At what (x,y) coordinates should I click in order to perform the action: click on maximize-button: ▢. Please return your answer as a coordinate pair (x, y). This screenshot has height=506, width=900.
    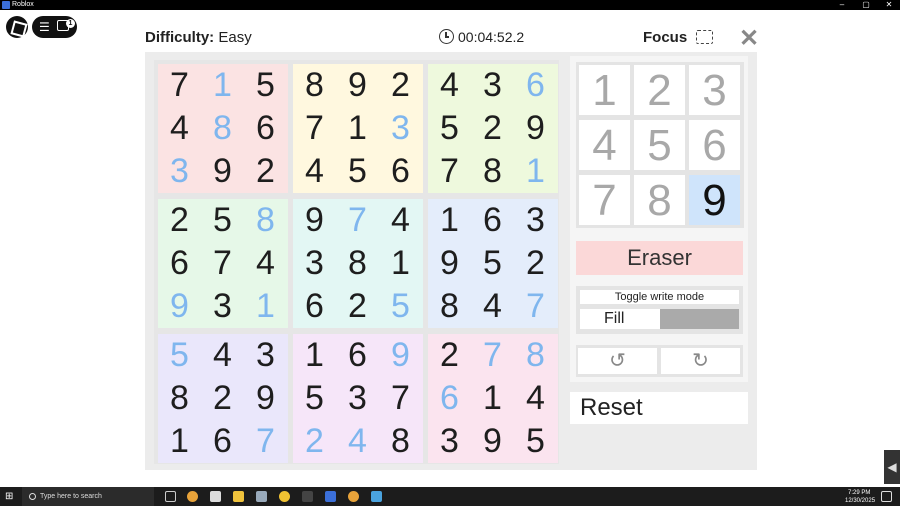
    Looking at the image, I should click on (866, 5).